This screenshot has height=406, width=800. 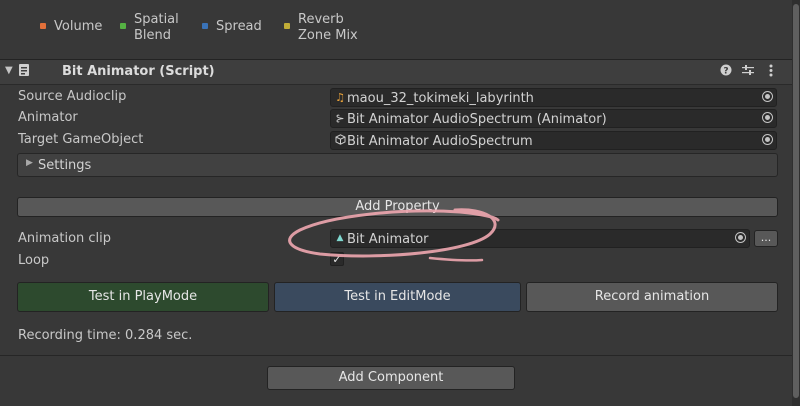 What do you see at coordinates (553, 140) in the screenshot?
I see `target-gameobject-field: Bit Animator AudioSpectrum` at bounding box center [553, 140].